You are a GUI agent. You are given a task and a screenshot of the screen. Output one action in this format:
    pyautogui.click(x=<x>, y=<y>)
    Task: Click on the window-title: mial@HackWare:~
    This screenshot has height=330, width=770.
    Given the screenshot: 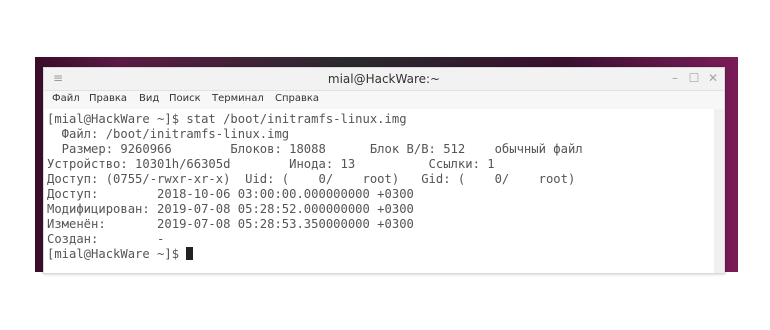 What is the action you would take?
    pyautogui.click(x=384, y=79)
    